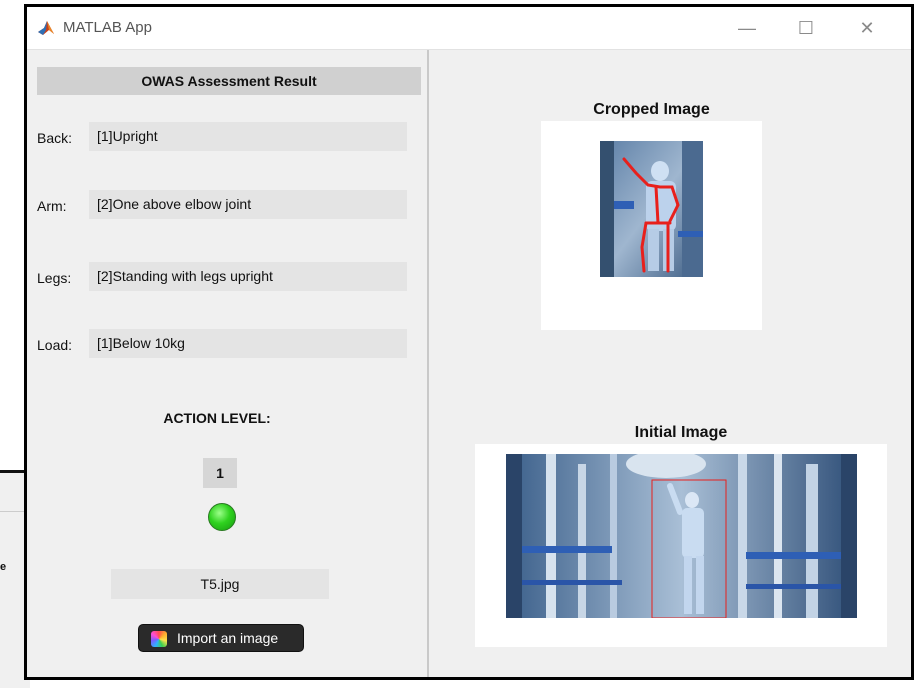  What do you see at coordinates (248, 276) in the screenshot?
I see `legs-value: [2]Standing with legs upright` at bounding box center [248, 276].